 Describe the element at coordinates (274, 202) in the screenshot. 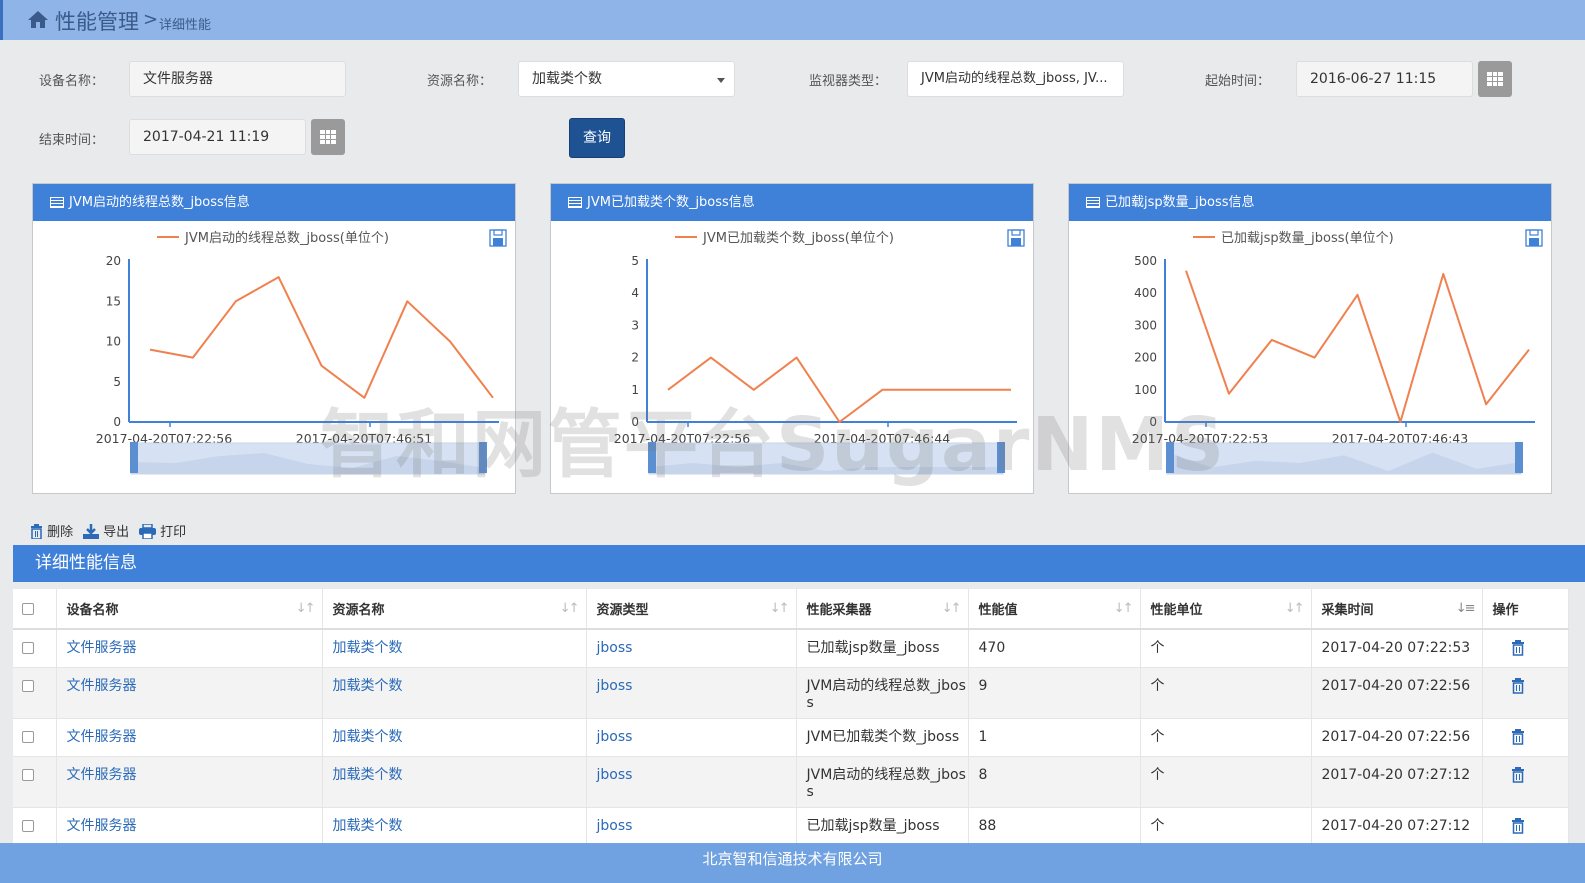

I see `chart-panel-header: JVM启动的线程总数_jboss信息` at that location.